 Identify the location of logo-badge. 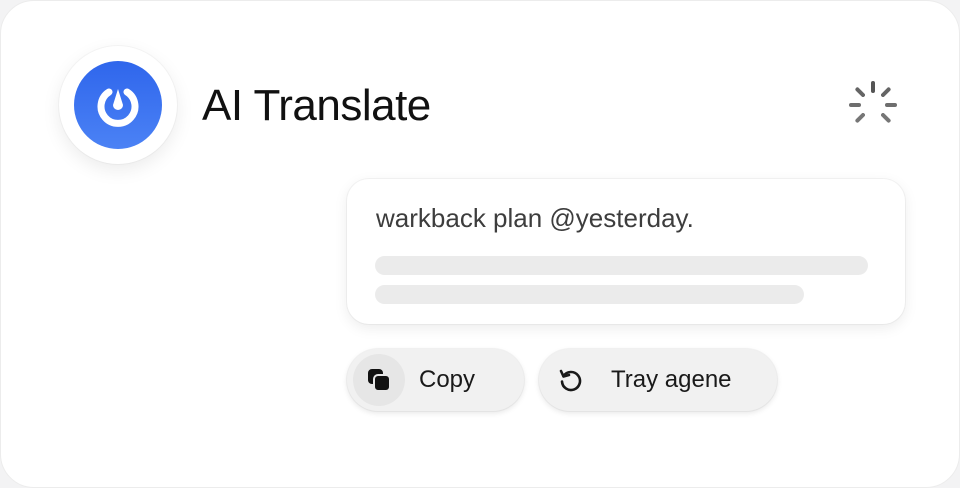
(118, 105).